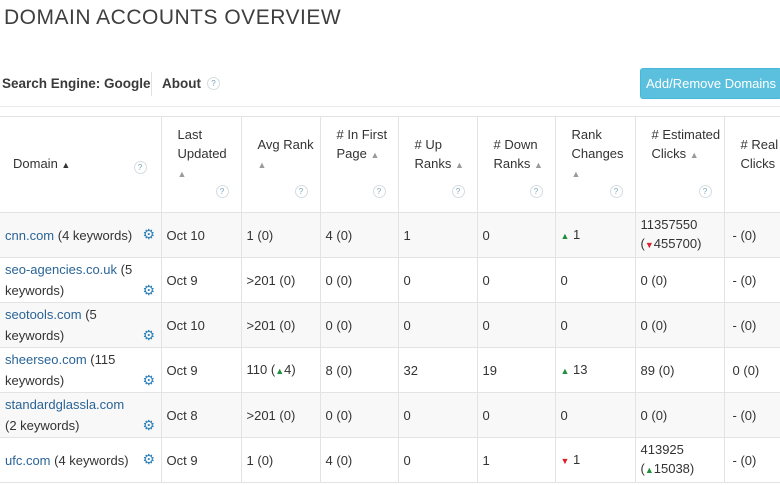  Describe the element at coordinates (43, 314) in the screenshot. I see `domain-link: seotools.com` at that location.